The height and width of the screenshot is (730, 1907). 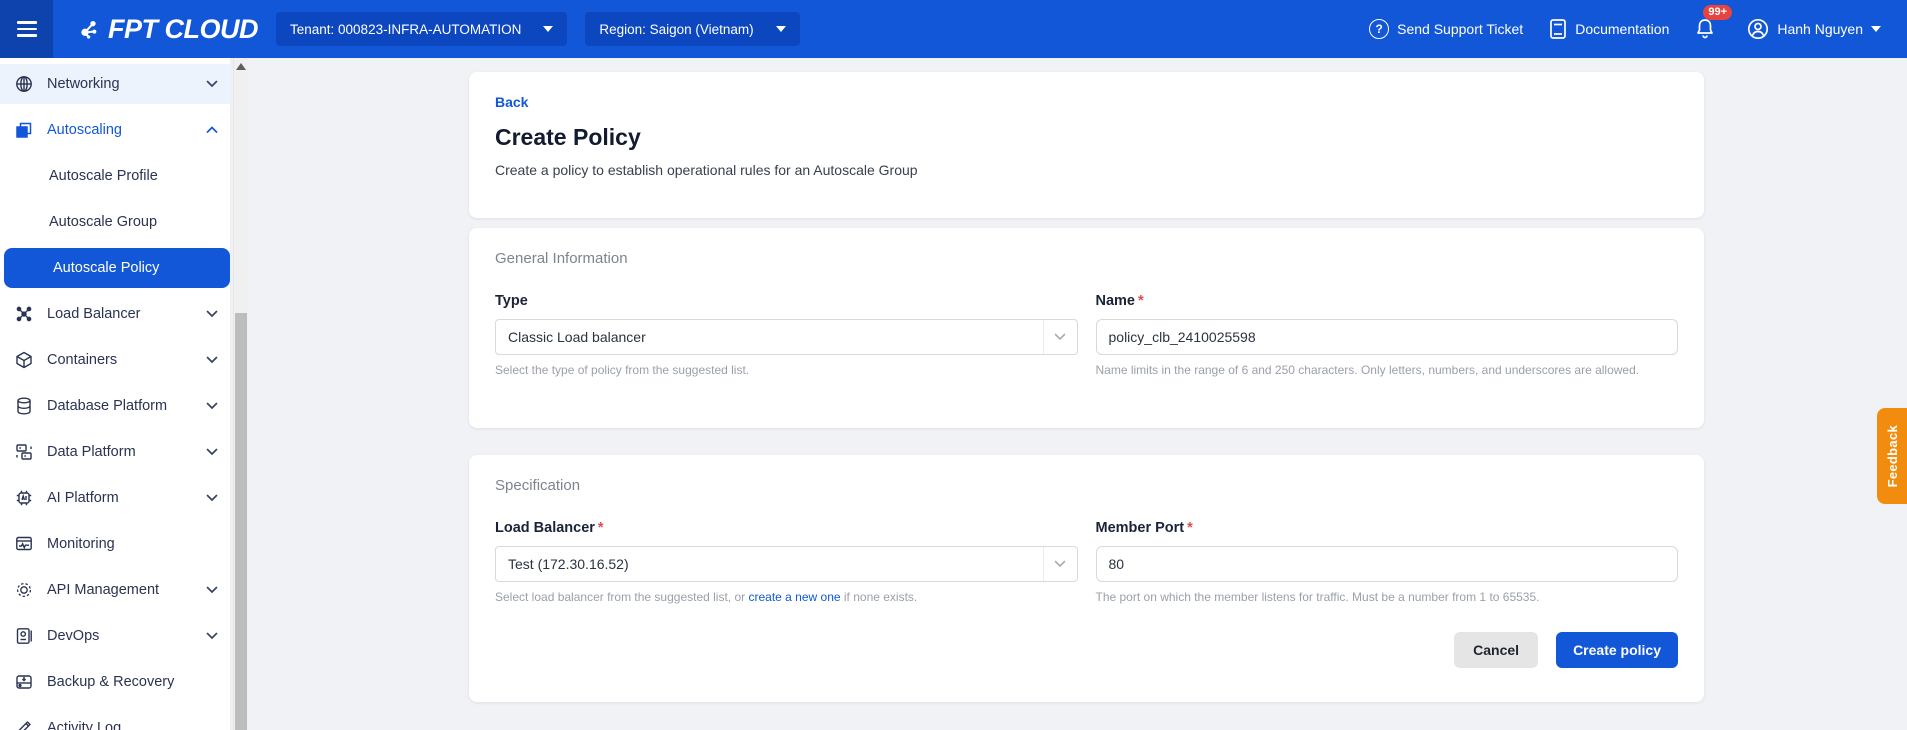 I want to click on tenant-dropdown: Tenant: 000823-INFRA-AUTOMATION, so click(x=422, y=29).